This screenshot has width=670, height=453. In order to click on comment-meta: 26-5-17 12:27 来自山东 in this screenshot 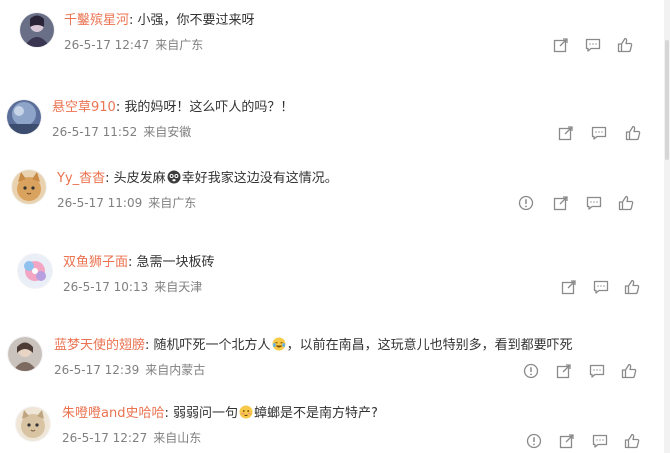, I will do `click(131, 438)`.